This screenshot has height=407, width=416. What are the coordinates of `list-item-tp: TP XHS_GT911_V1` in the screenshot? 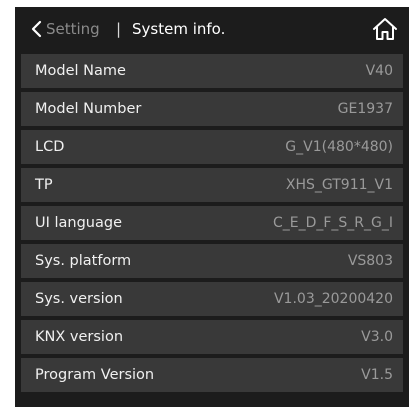 It's located at (212, 185).